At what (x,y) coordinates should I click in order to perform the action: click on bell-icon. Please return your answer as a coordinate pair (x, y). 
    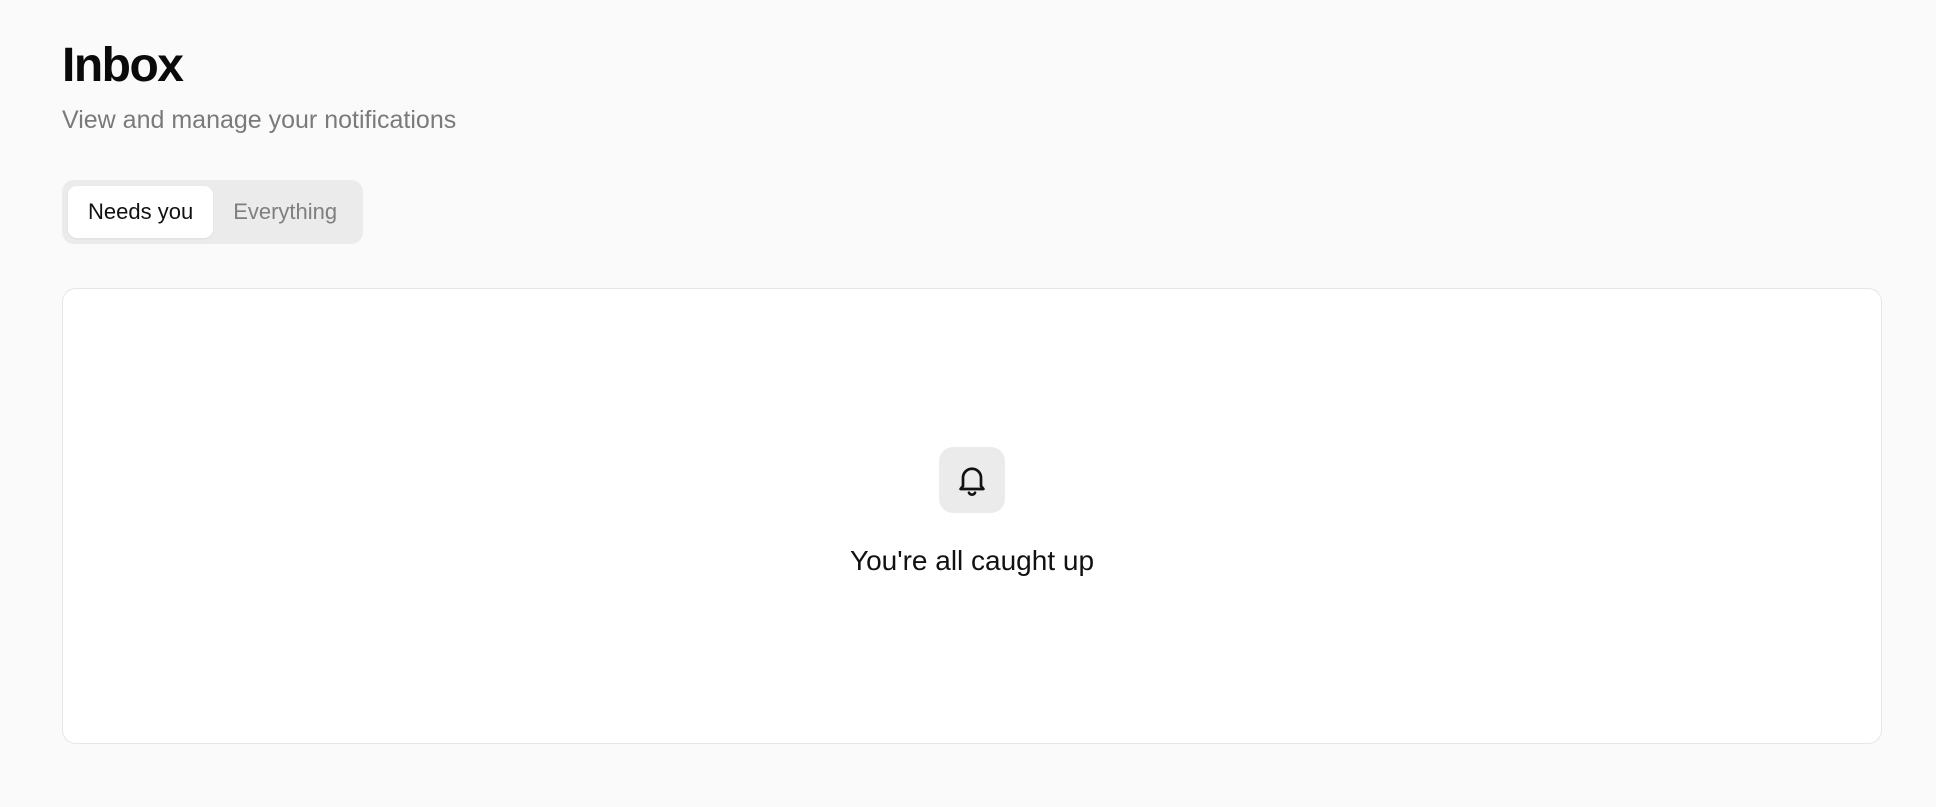
    Looking at the image, I should click on (972, 480).